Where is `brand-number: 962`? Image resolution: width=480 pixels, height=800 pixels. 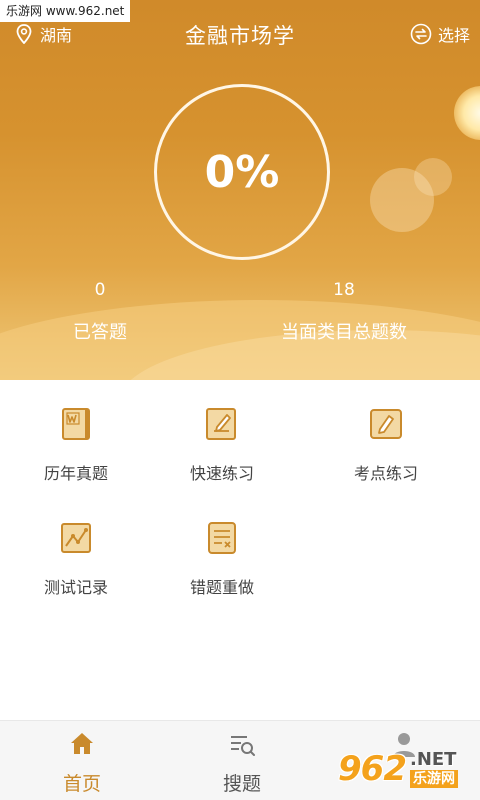
brand-number: 962 is located at coordinates (372, 769).